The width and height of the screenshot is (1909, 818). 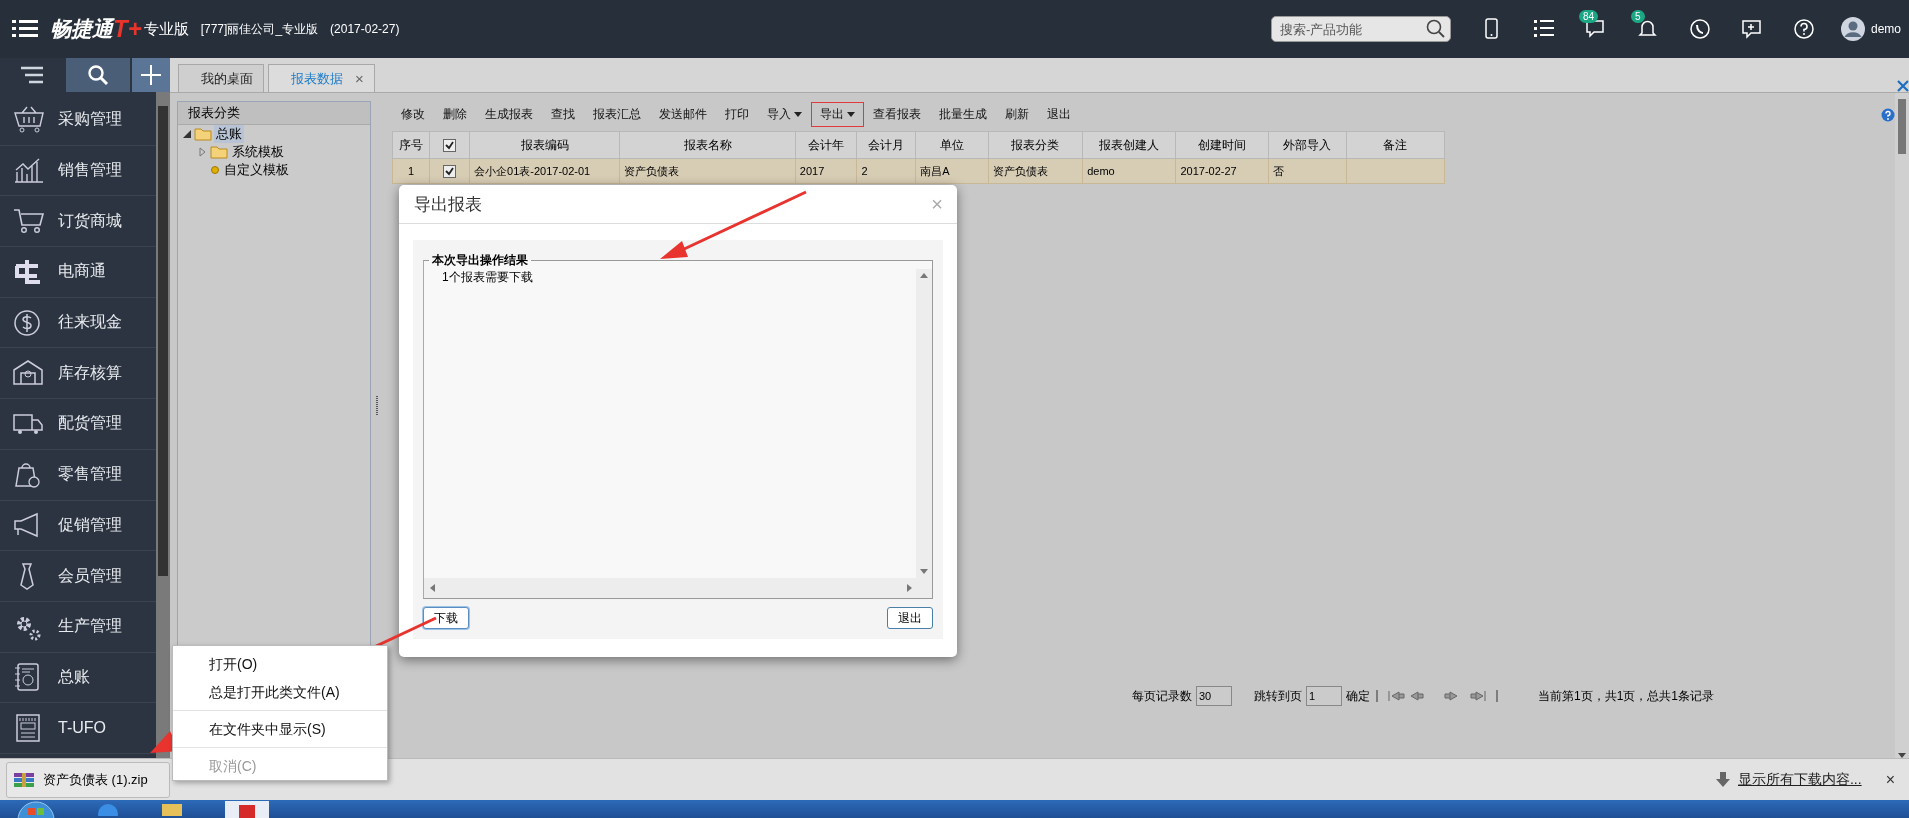 What do you see at coordinates (28, 119) in the screenshot?
I see `basket-icon` at bounding box center [28, 119].